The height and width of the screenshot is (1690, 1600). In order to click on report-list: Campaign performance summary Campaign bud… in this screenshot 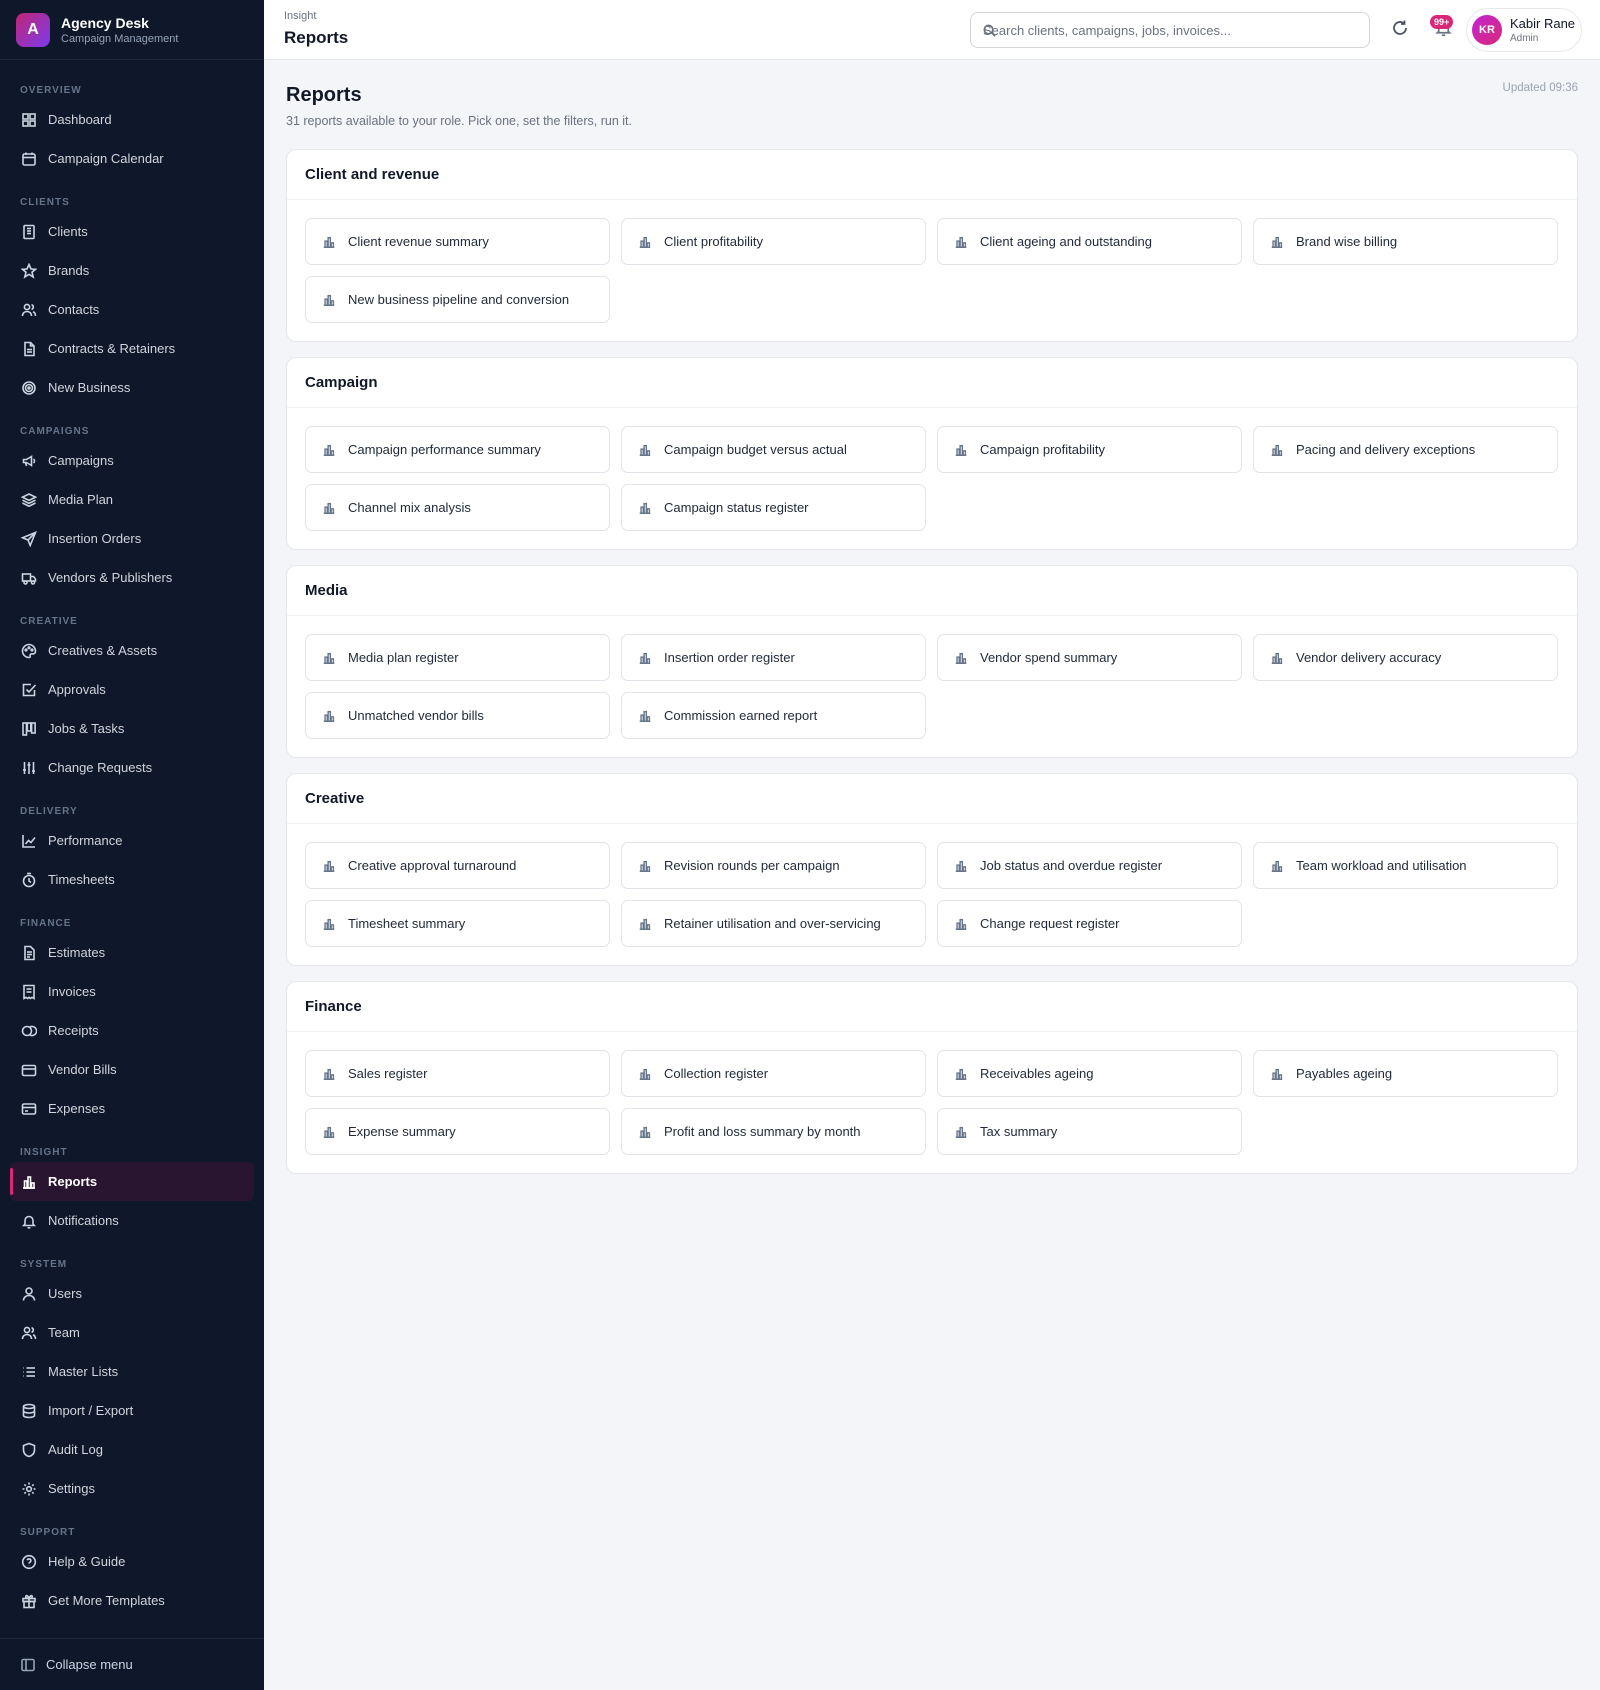, I will do `click(932, 478)`.